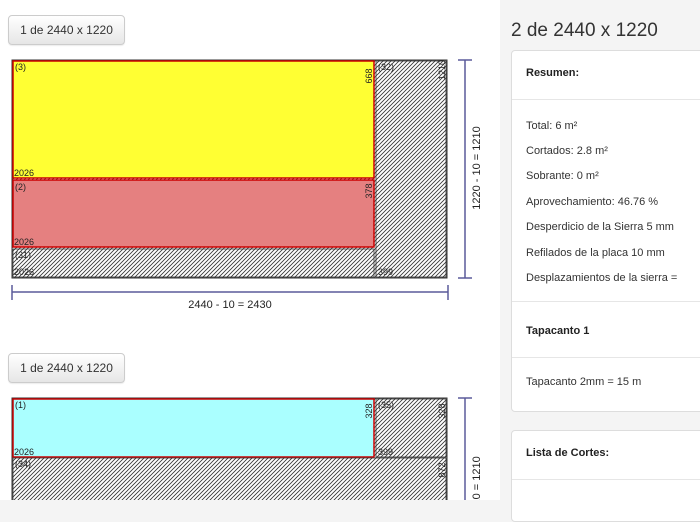  What do you see at coordinates (477, 168) in the screenshot?
I see `sheet-1-vertical-dim-label: 1220 - 10 = 1210` at bounding box center [477, 168].